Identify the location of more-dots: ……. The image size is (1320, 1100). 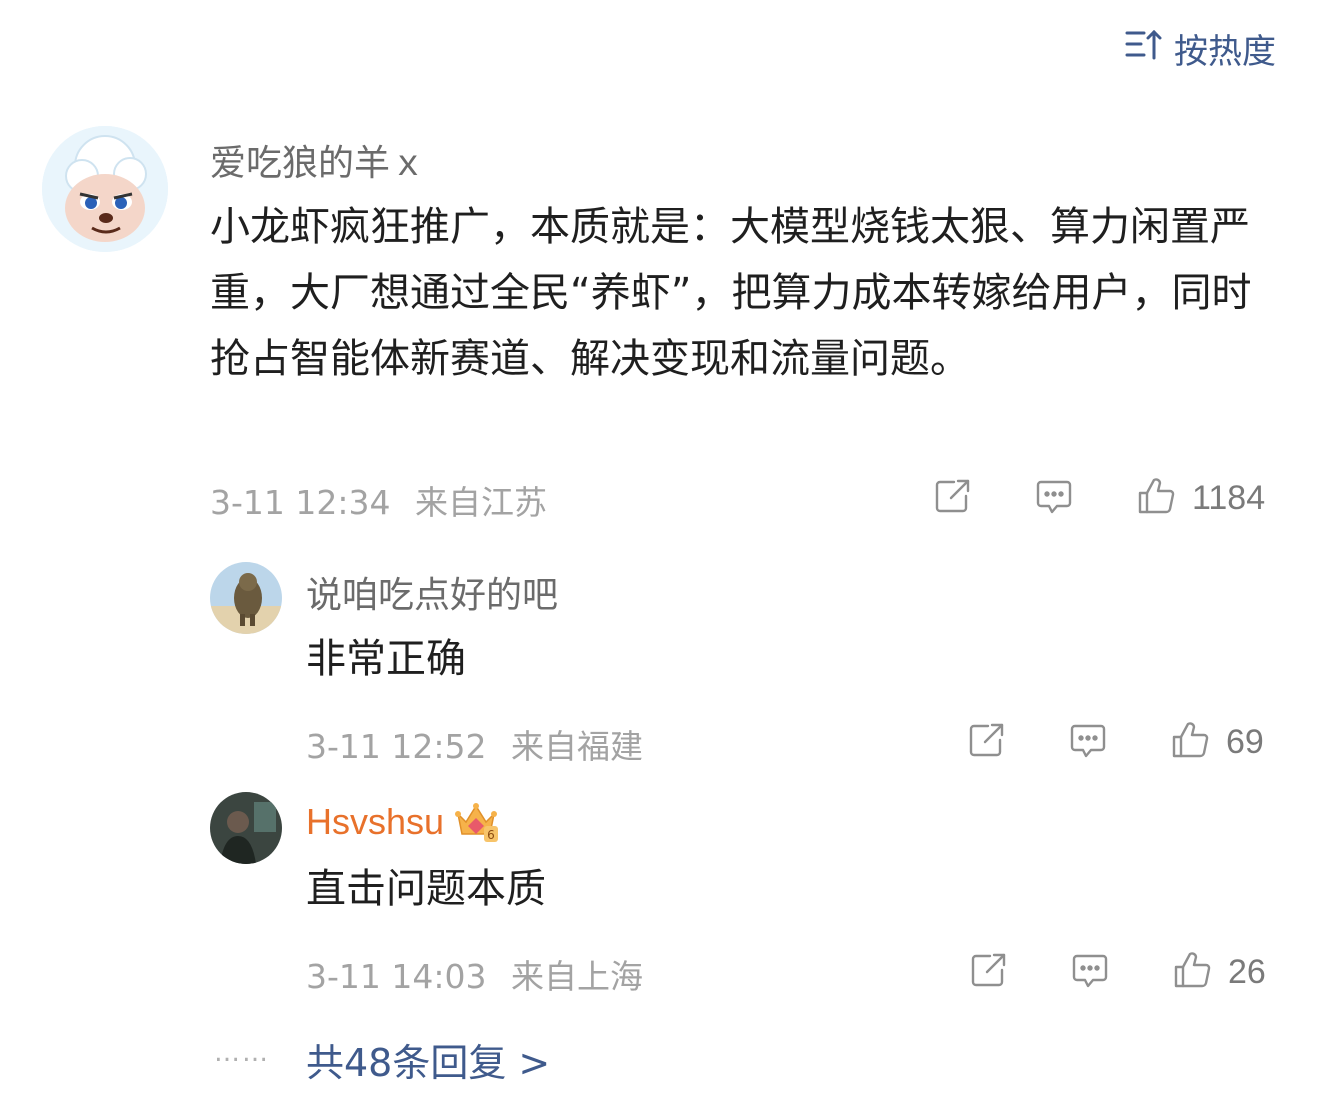
(242, 1053).